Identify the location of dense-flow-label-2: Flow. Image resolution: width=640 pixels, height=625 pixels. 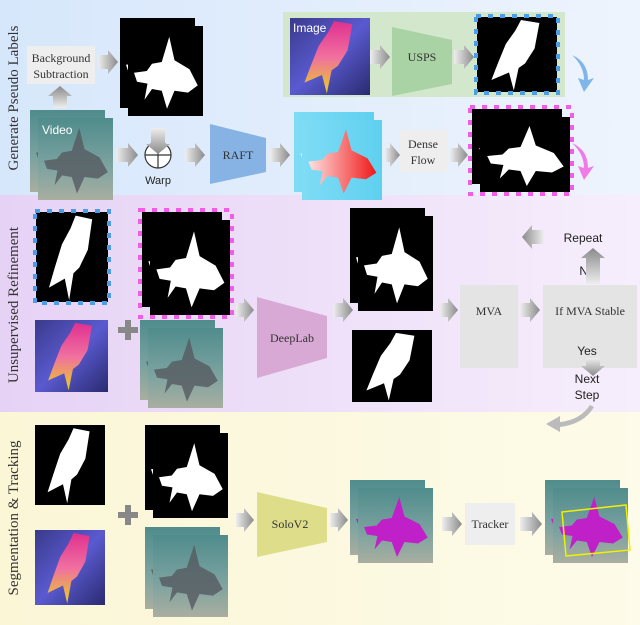
(423, 160).